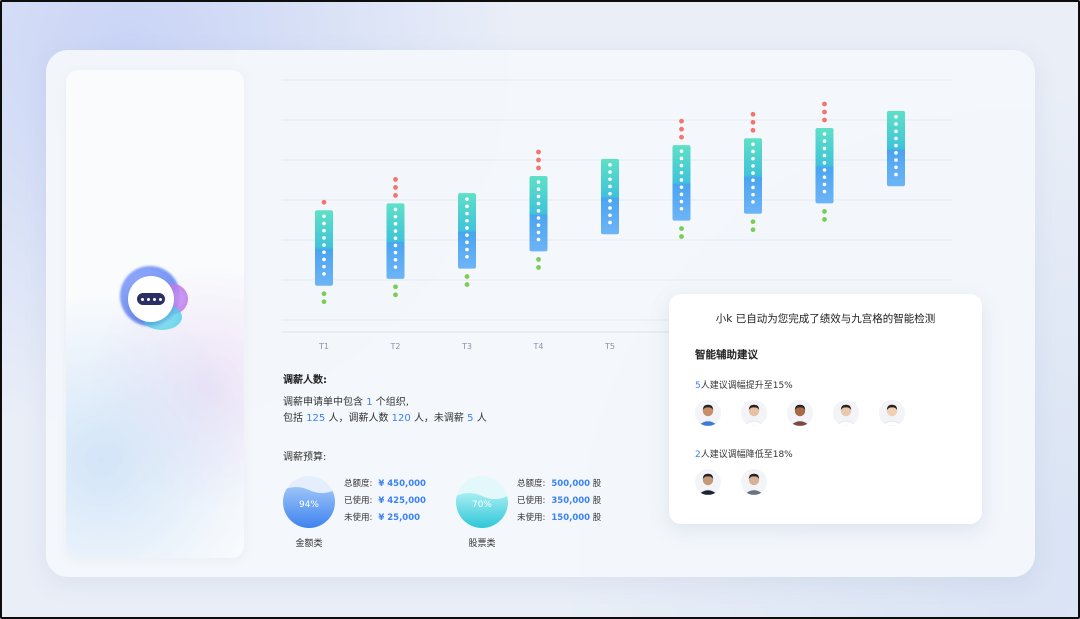  I want to click on x-tick-label: T3, so click(466, 346).